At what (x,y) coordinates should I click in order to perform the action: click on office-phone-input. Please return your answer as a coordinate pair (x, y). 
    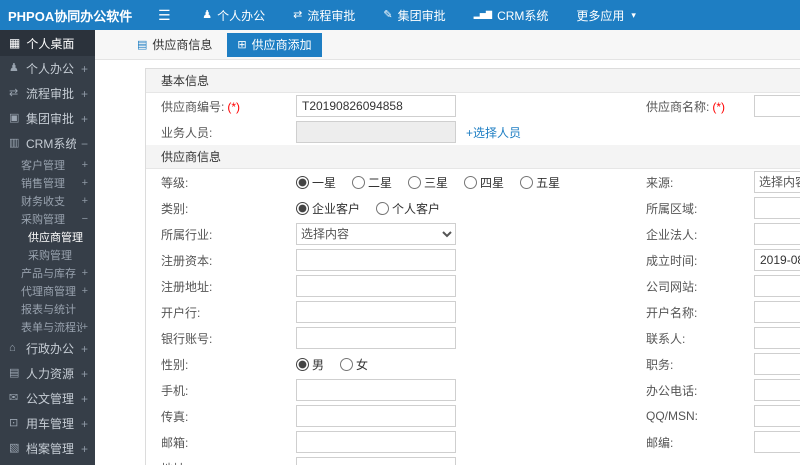
    Looking at the image, I should click on (777, 390).